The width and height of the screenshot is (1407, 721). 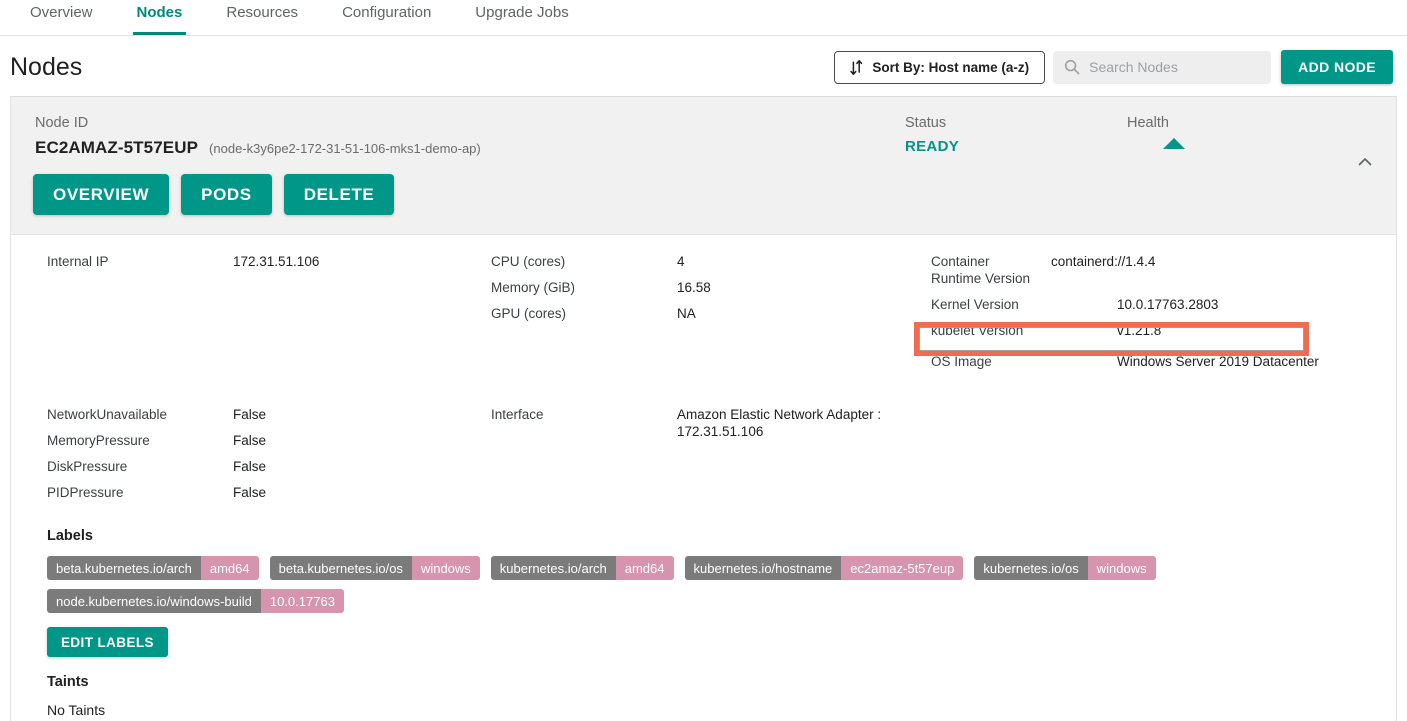 I want to click on detail-value: 16.58, so click(x=694, y=287).